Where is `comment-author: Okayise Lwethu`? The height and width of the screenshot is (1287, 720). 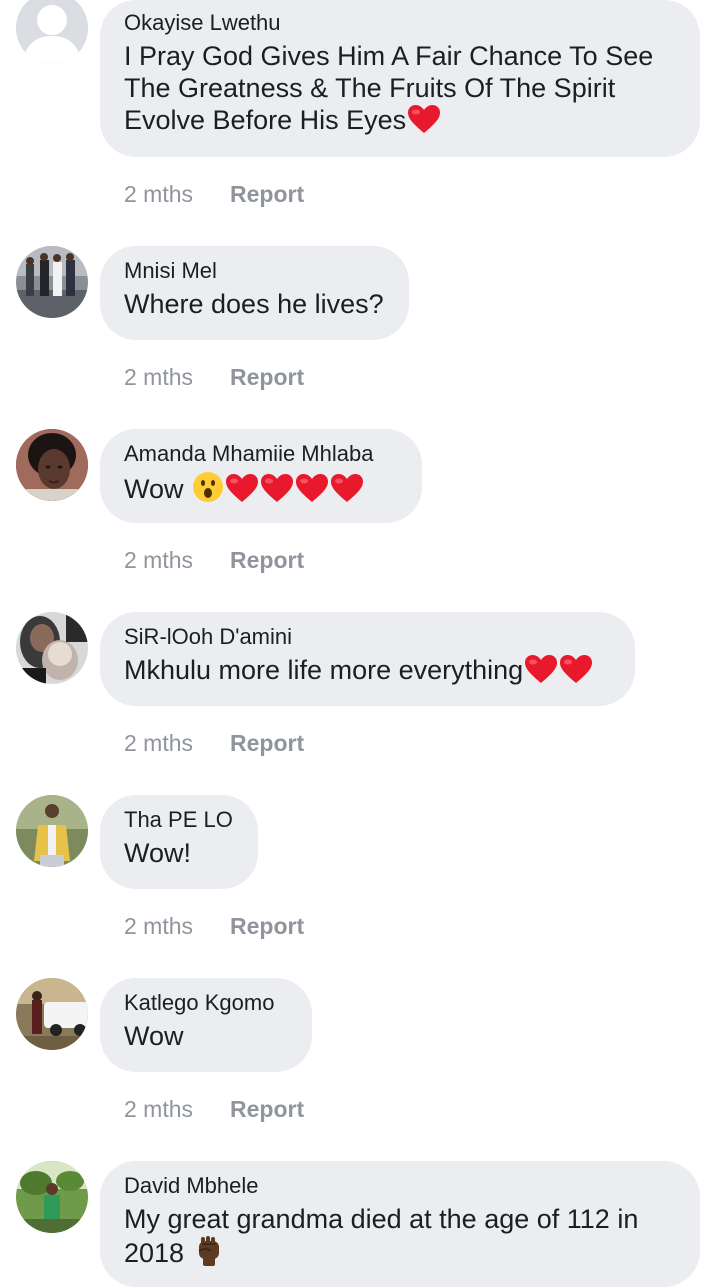
comment-author: Okayise Lwethu is located at coordinates (400, 23).